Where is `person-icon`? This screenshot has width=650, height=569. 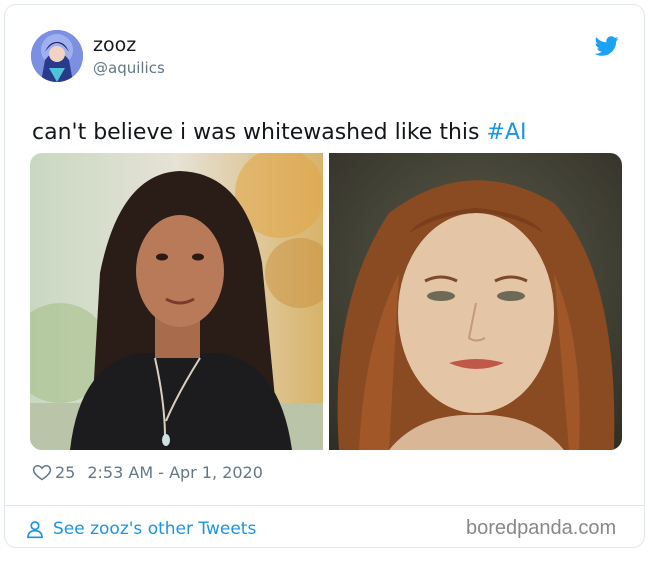
person-icon is located at coordinates (35, 530).